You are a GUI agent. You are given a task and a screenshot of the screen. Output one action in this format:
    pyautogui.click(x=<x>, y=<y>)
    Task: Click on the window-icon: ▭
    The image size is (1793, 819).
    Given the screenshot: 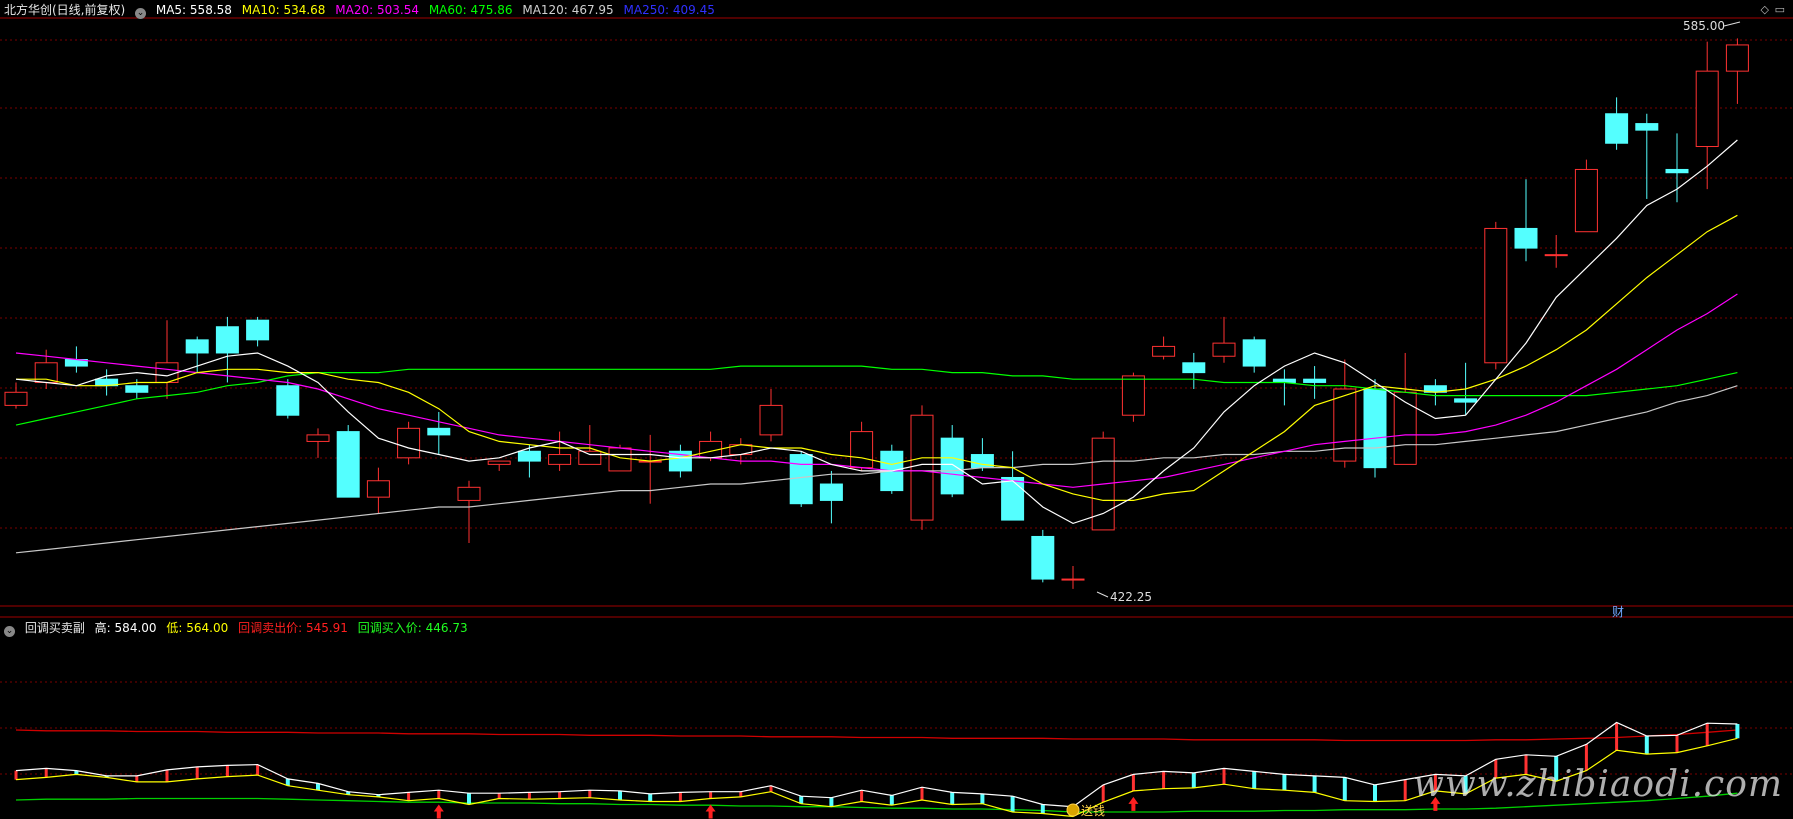 What is the action you would take?
    pyautogui.click(x=1780, y=9)
    